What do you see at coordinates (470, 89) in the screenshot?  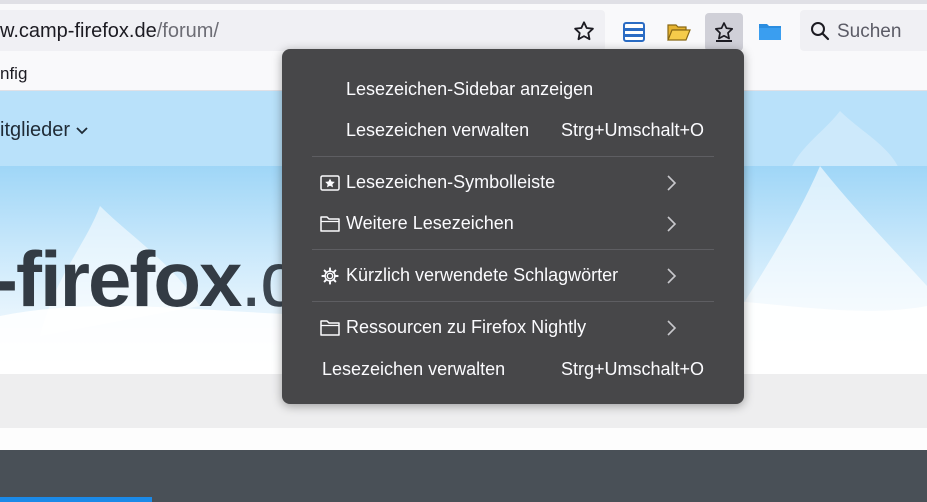 I see `menu-item-label: Lesezeichen-Sidebar anzeigen` at bounding box center [470, 89].